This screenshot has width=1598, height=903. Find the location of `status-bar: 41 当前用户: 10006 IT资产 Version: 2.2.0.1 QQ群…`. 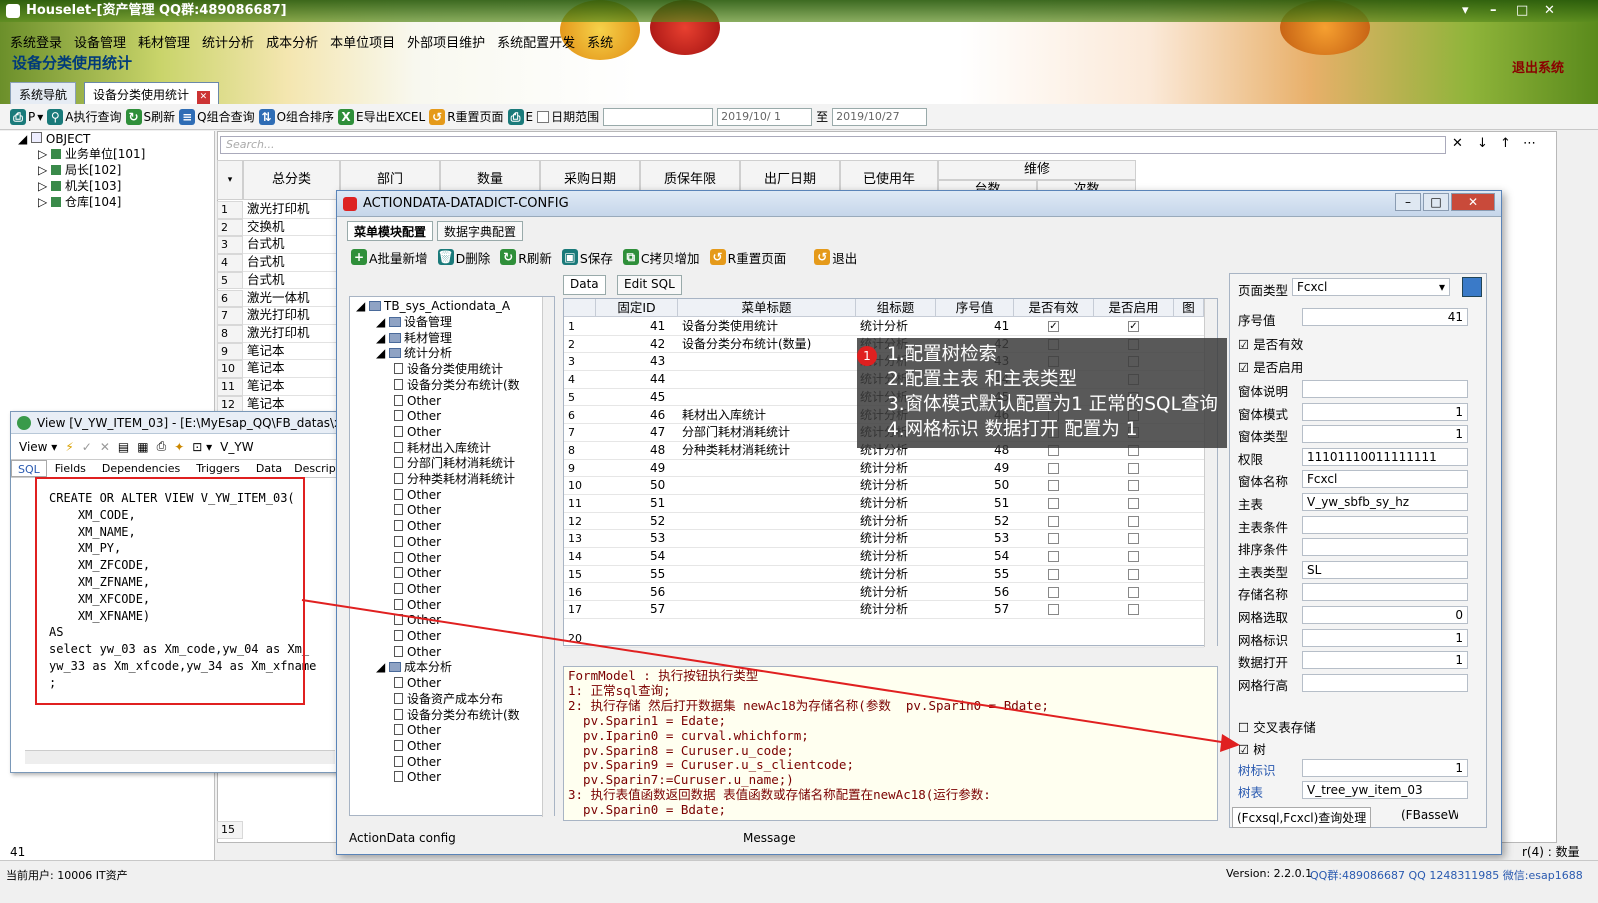

status-bar: 41 当前用户: 10006 IT资产 Version: 2.2.0.1 QQ群… is located at coordinates (799, 874).